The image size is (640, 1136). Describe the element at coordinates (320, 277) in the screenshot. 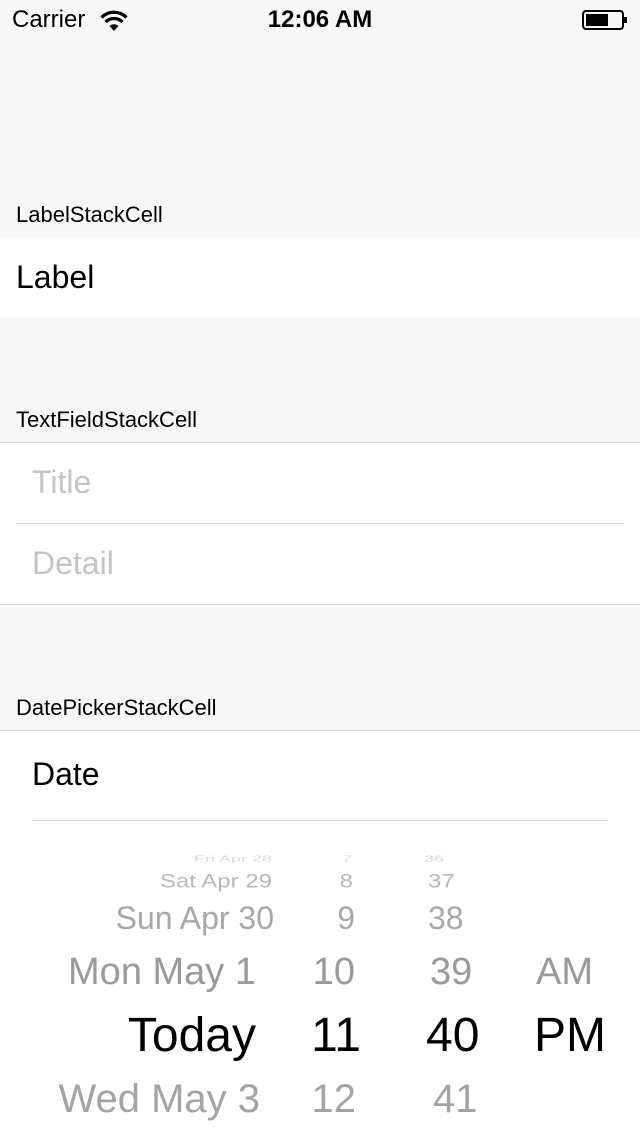

I see `label-stack-cell: Label` at that location.